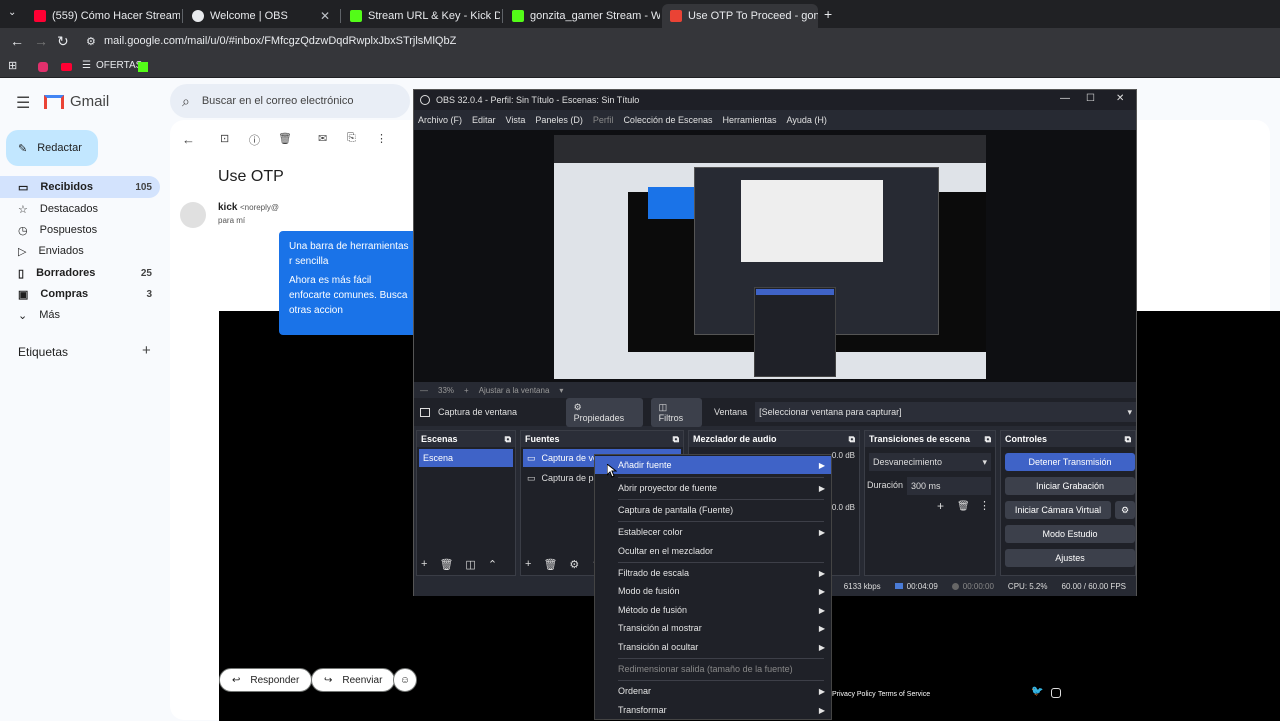  Describe the element at coordinates (17, 41) in the screenshot. I see `back-icon: ←` at that location.